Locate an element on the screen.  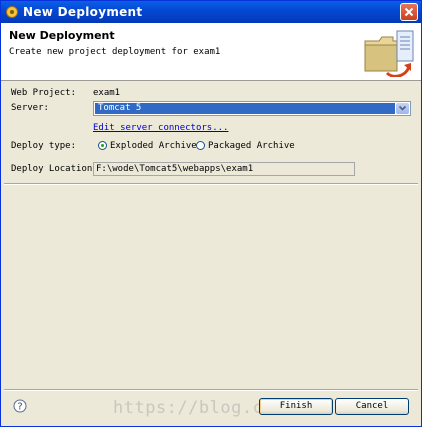
title-bar: New Deployment is located at coordinates (211, 12).